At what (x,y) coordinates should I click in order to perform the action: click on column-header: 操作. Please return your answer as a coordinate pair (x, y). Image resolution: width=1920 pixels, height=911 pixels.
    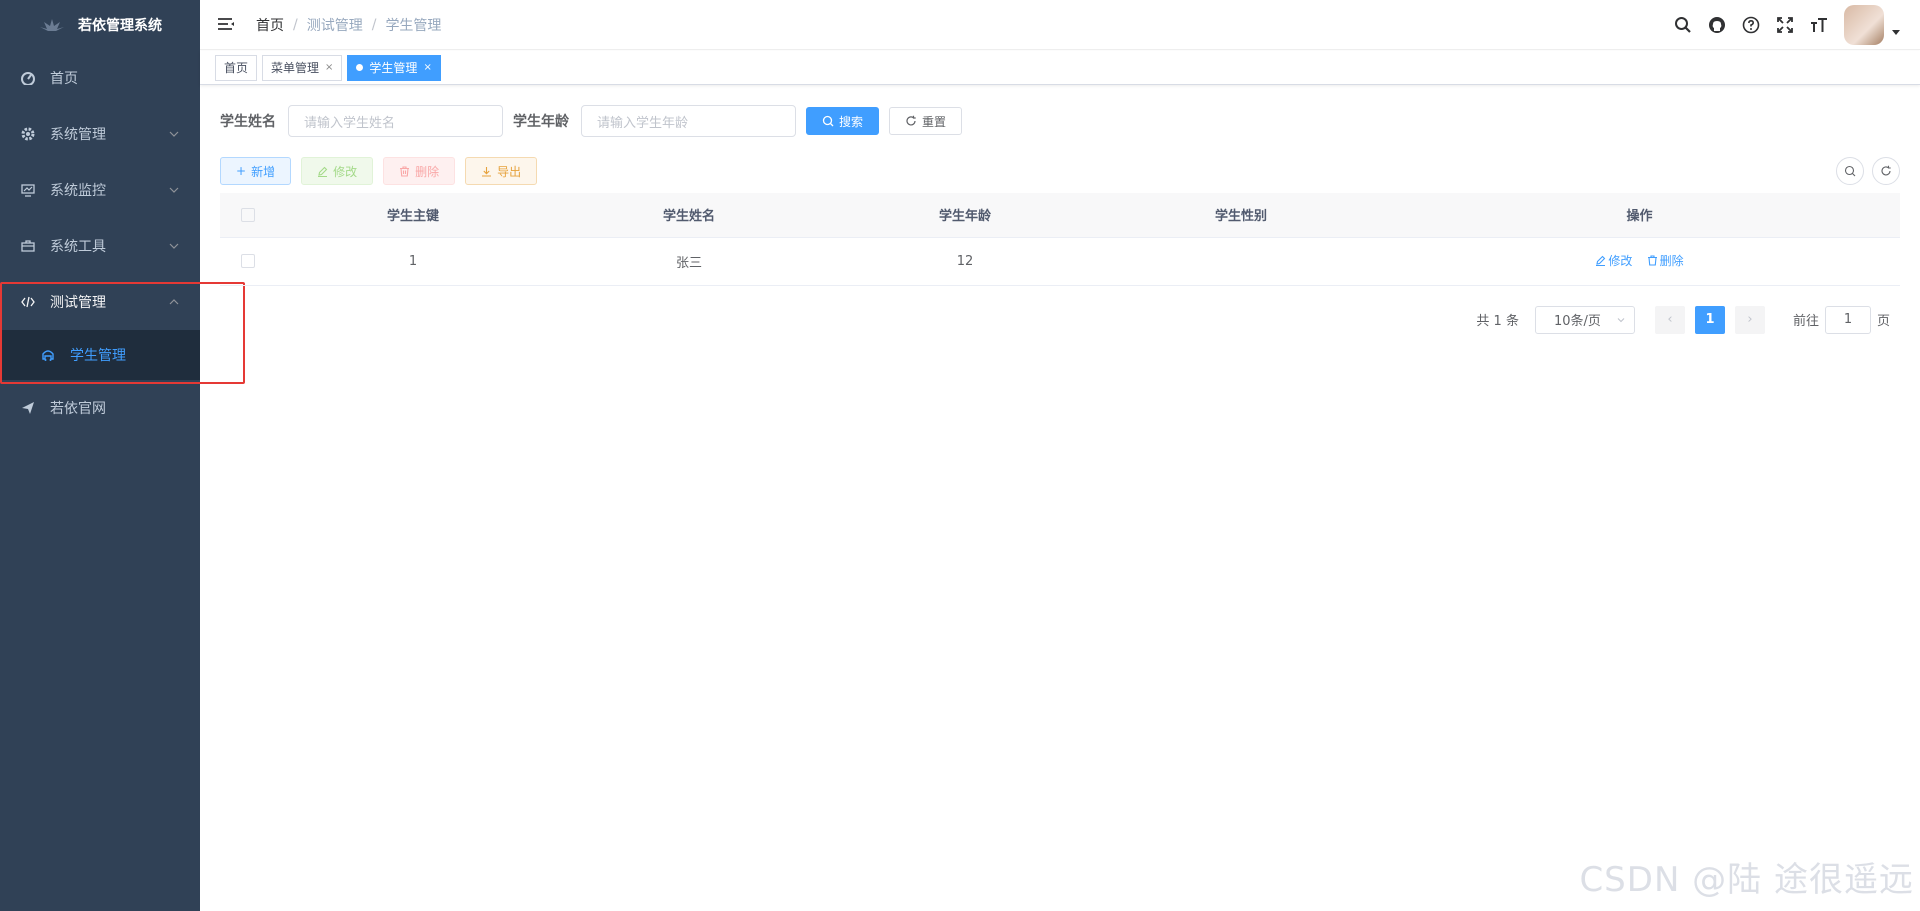
    Looking at the image, I should click on (1639, 215).